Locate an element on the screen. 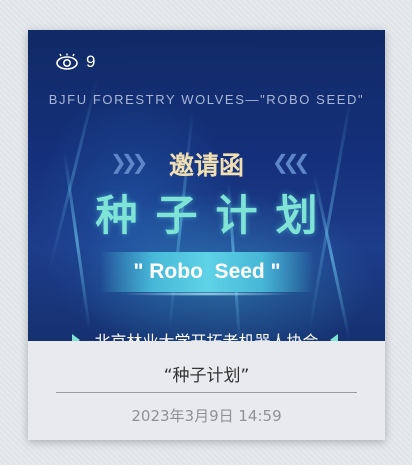 The height and width of the screenshot is (465, 412). chevron-left-icon: ❮❮❮ is located at coordinates (291, 162).